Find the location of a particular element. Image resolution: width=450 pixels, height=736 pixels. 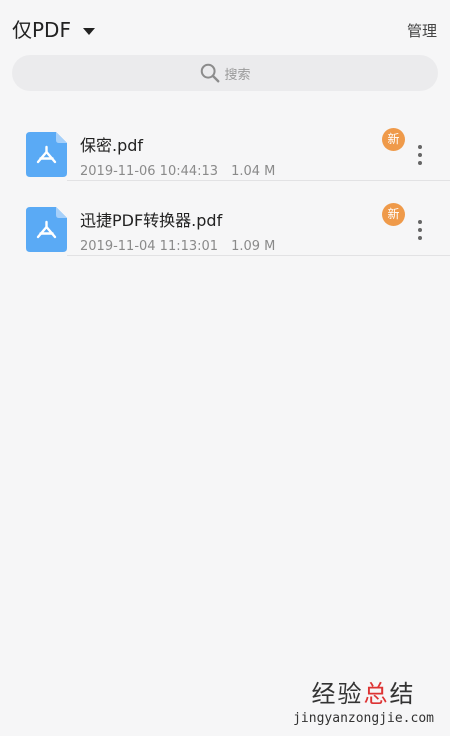

file-date: 2019-11-06 10:44:13 is located at coordinates (149, 171).